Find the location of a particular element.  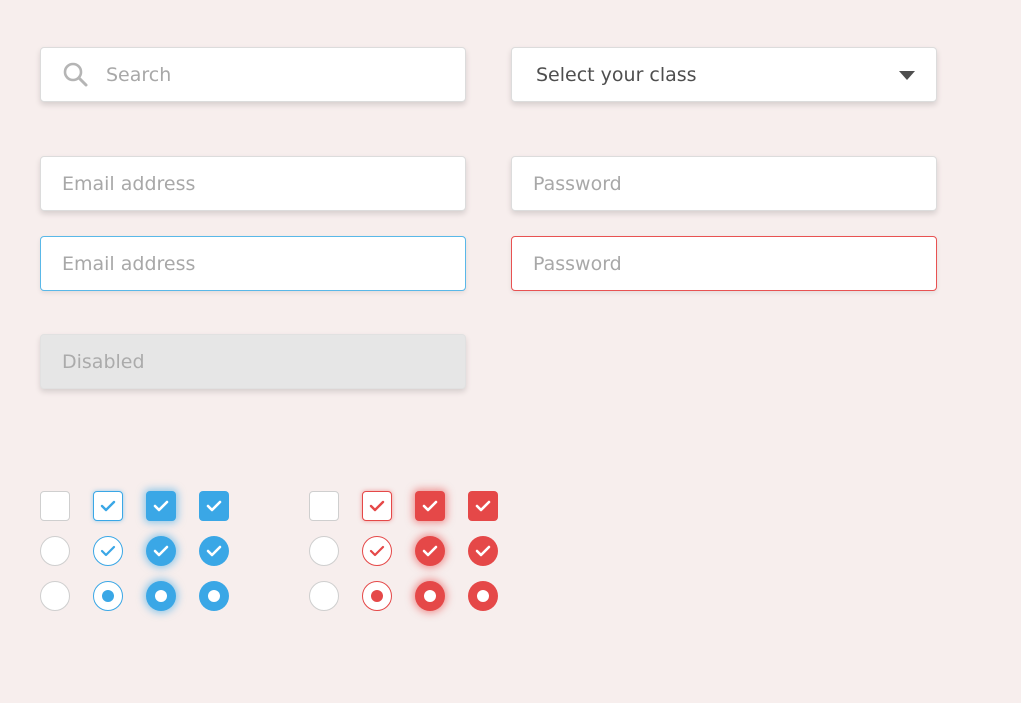

disabled-placeholder: Disabled is located at coordinates (103, 361).